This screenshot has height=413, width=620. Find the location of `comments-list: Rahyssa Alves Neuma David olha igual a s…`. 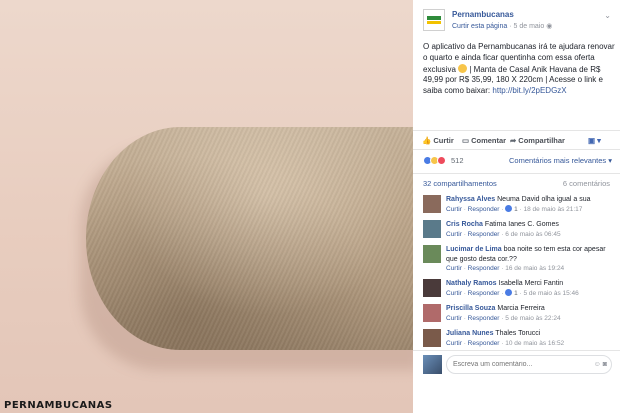

comments-list: Rahyssa Alves Neuma David olha igual a s… is located at coordinates (516, 272).